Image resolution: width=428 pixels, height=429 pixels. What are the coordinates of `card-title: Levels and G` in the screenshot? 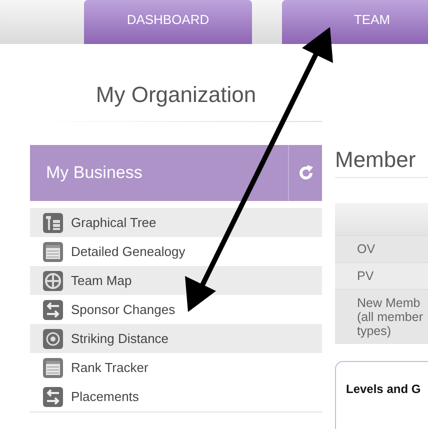 It's located at (383, 389).